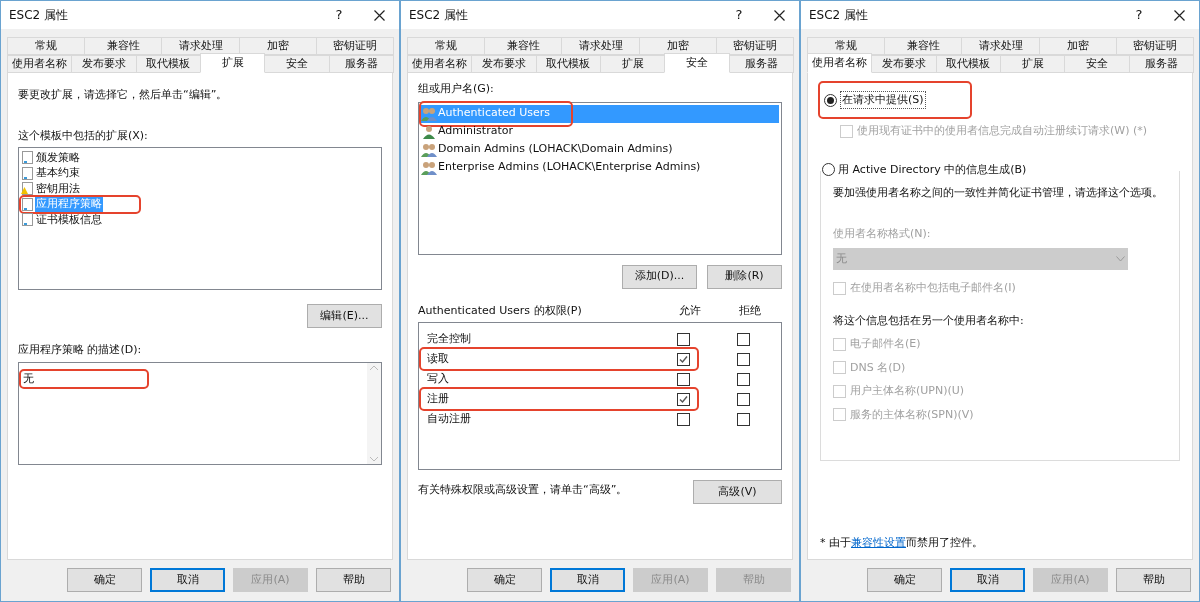 The image size is (1200, 602). I want to click on extension-item: 颁发策略, so click(52, 158).